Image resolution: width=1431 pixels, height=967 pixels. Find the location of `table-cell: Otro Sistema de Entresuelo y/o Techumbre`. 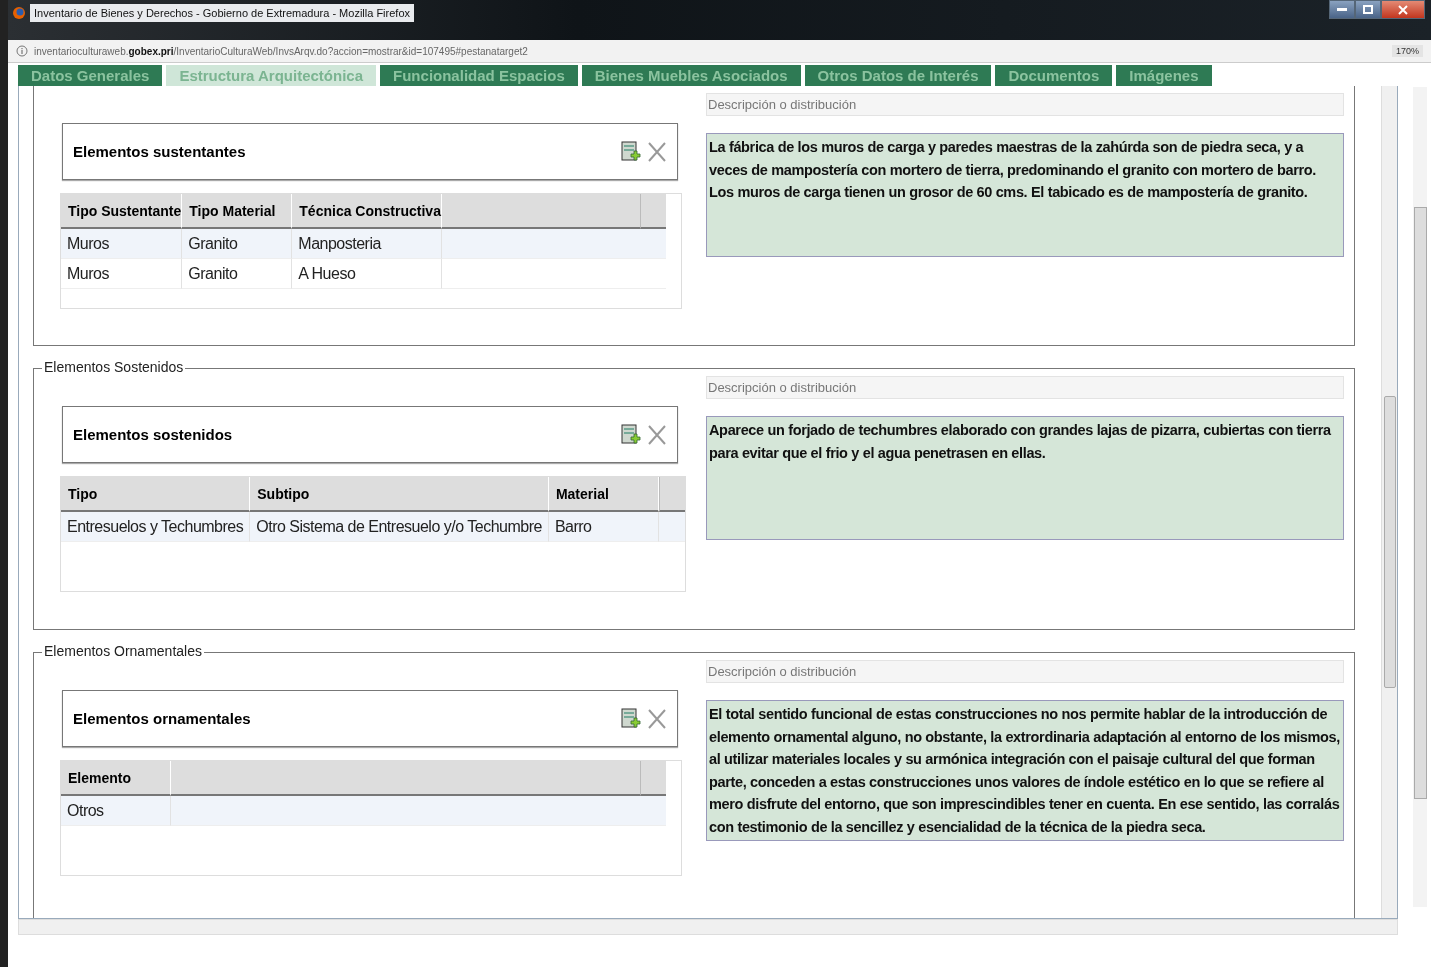

table-cell: Otro Sistema de Entresuelo y/o Techumbre is located at coordinates (399, 527).